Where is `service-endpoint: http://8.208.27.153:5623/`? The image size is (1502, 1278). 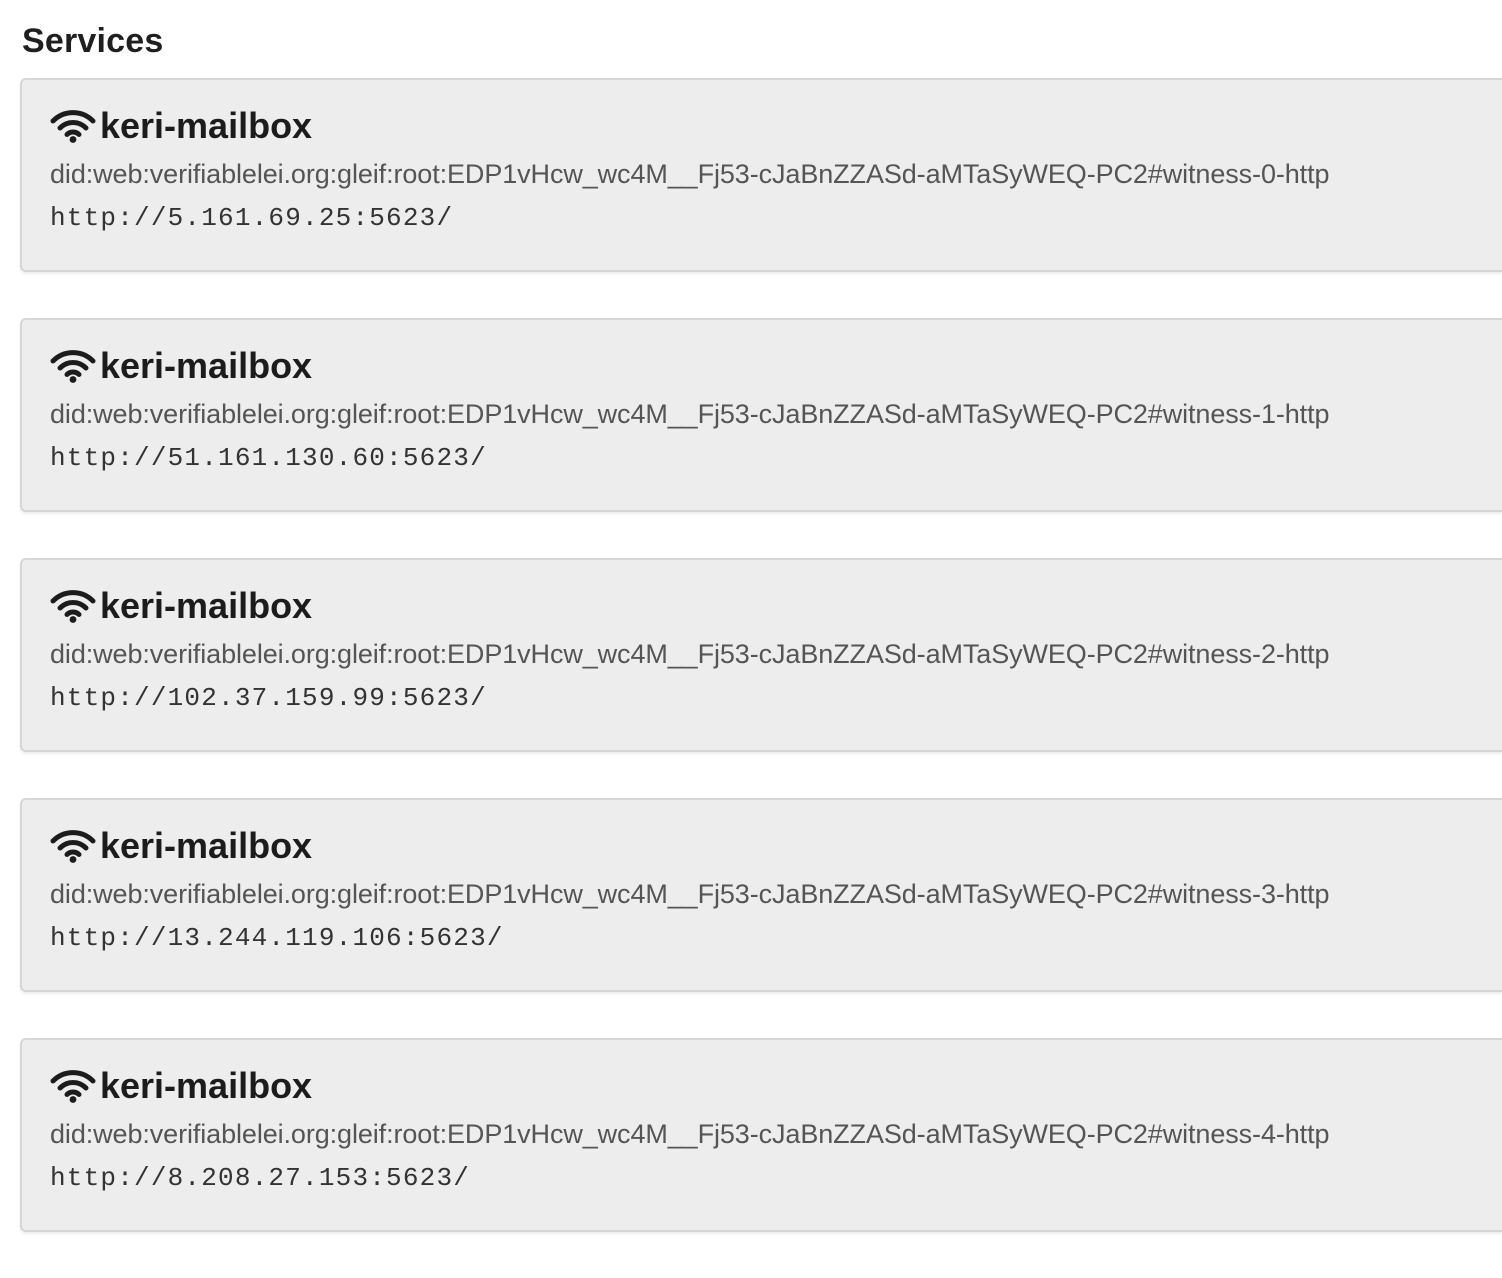 service-endpoint: http://8.208.27.153:5623/ is located at coordinates (776, 1178).